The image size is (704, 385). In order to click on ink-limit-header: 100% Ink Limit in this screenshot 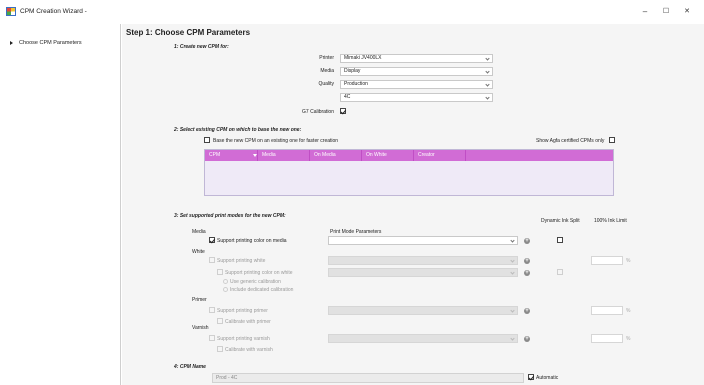, I will do `click(610, 221)`.